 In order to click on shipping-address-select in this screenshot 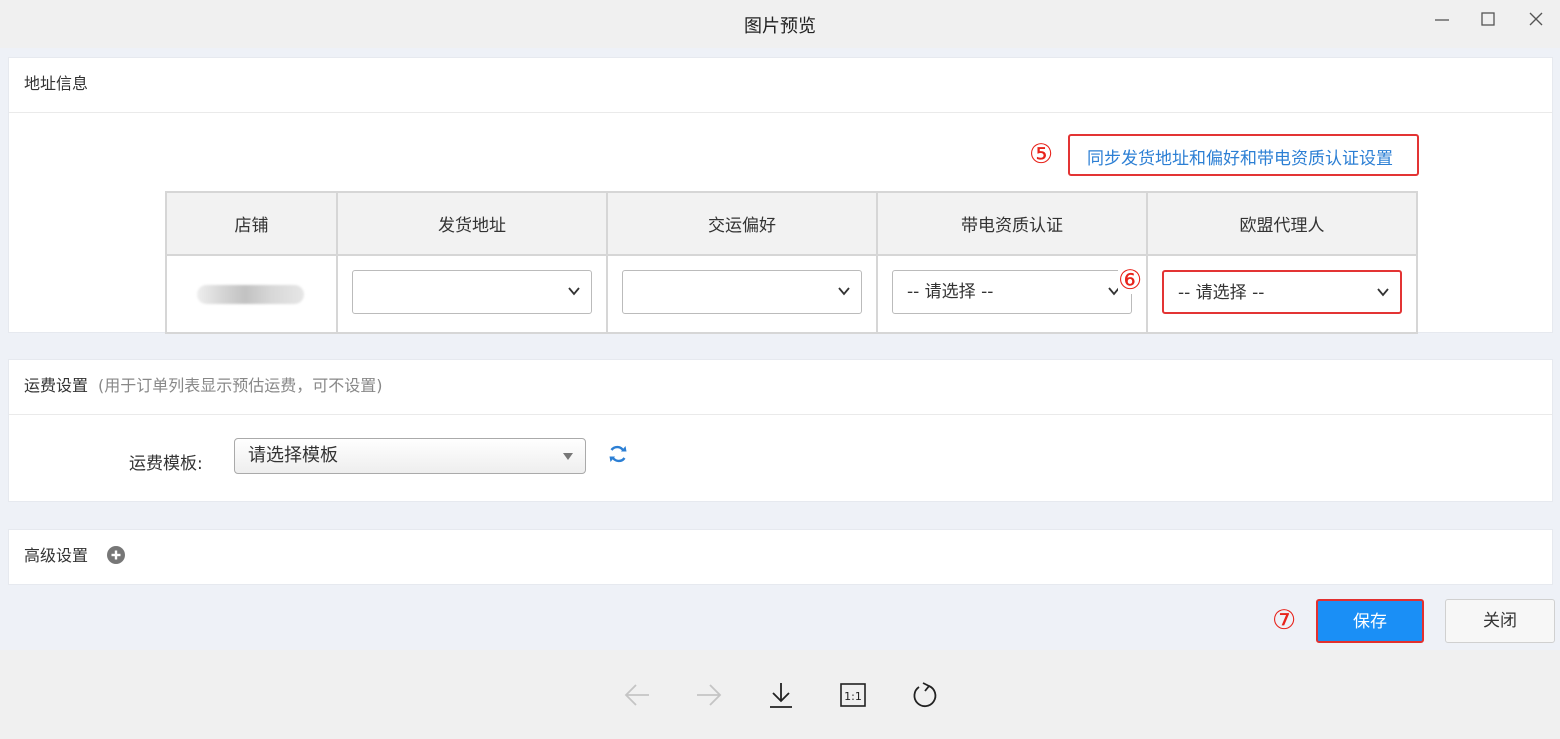, I will do `click(472, 292)`.